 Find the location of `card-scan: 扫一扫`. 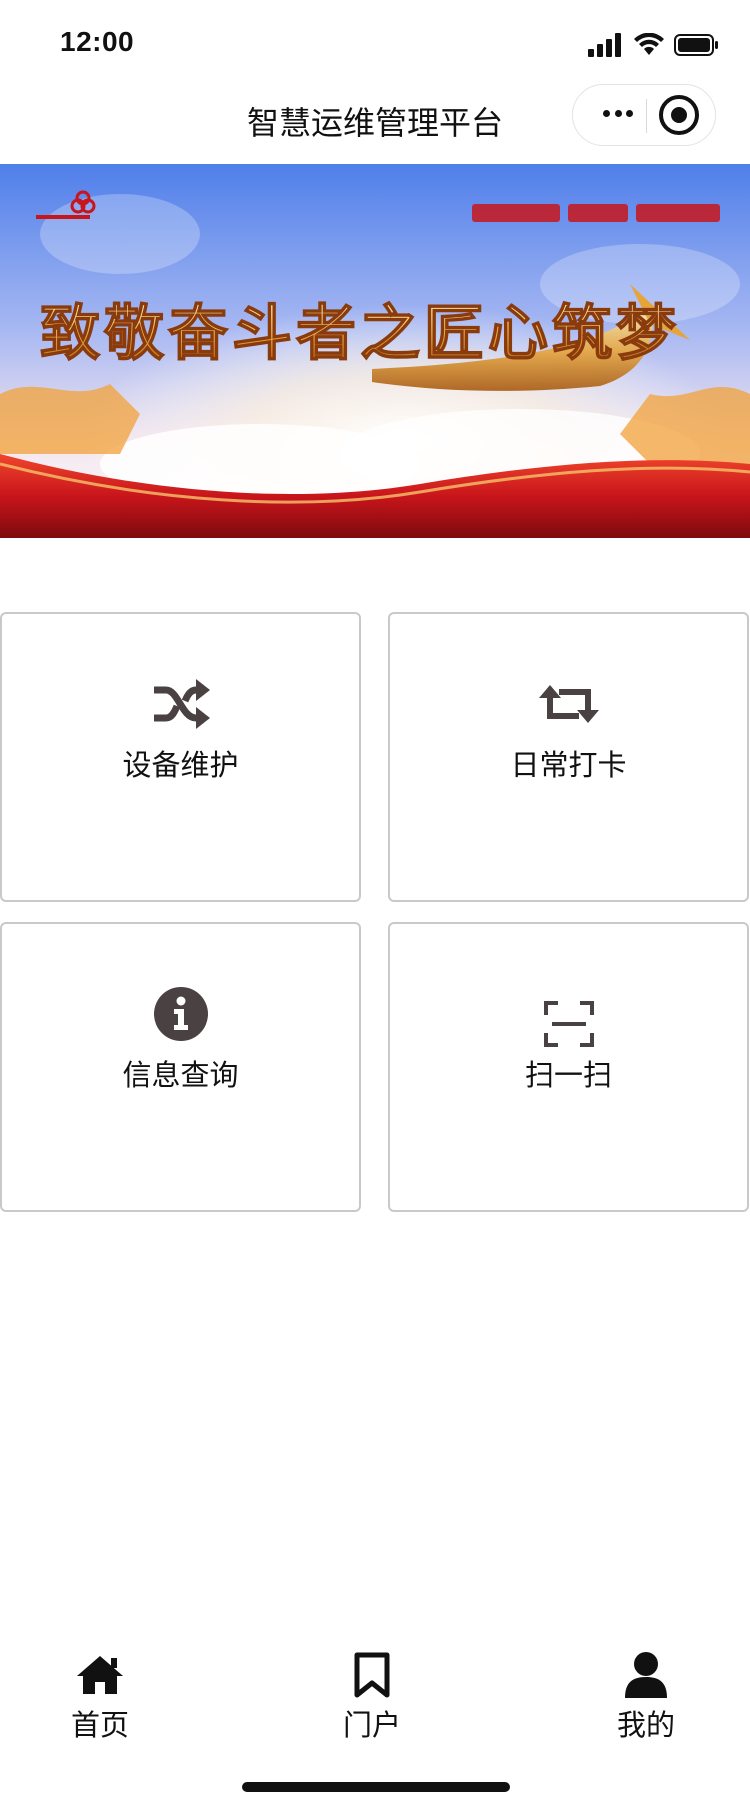

card-scan: 扫一扫 is located at coordinates (568, 1067).